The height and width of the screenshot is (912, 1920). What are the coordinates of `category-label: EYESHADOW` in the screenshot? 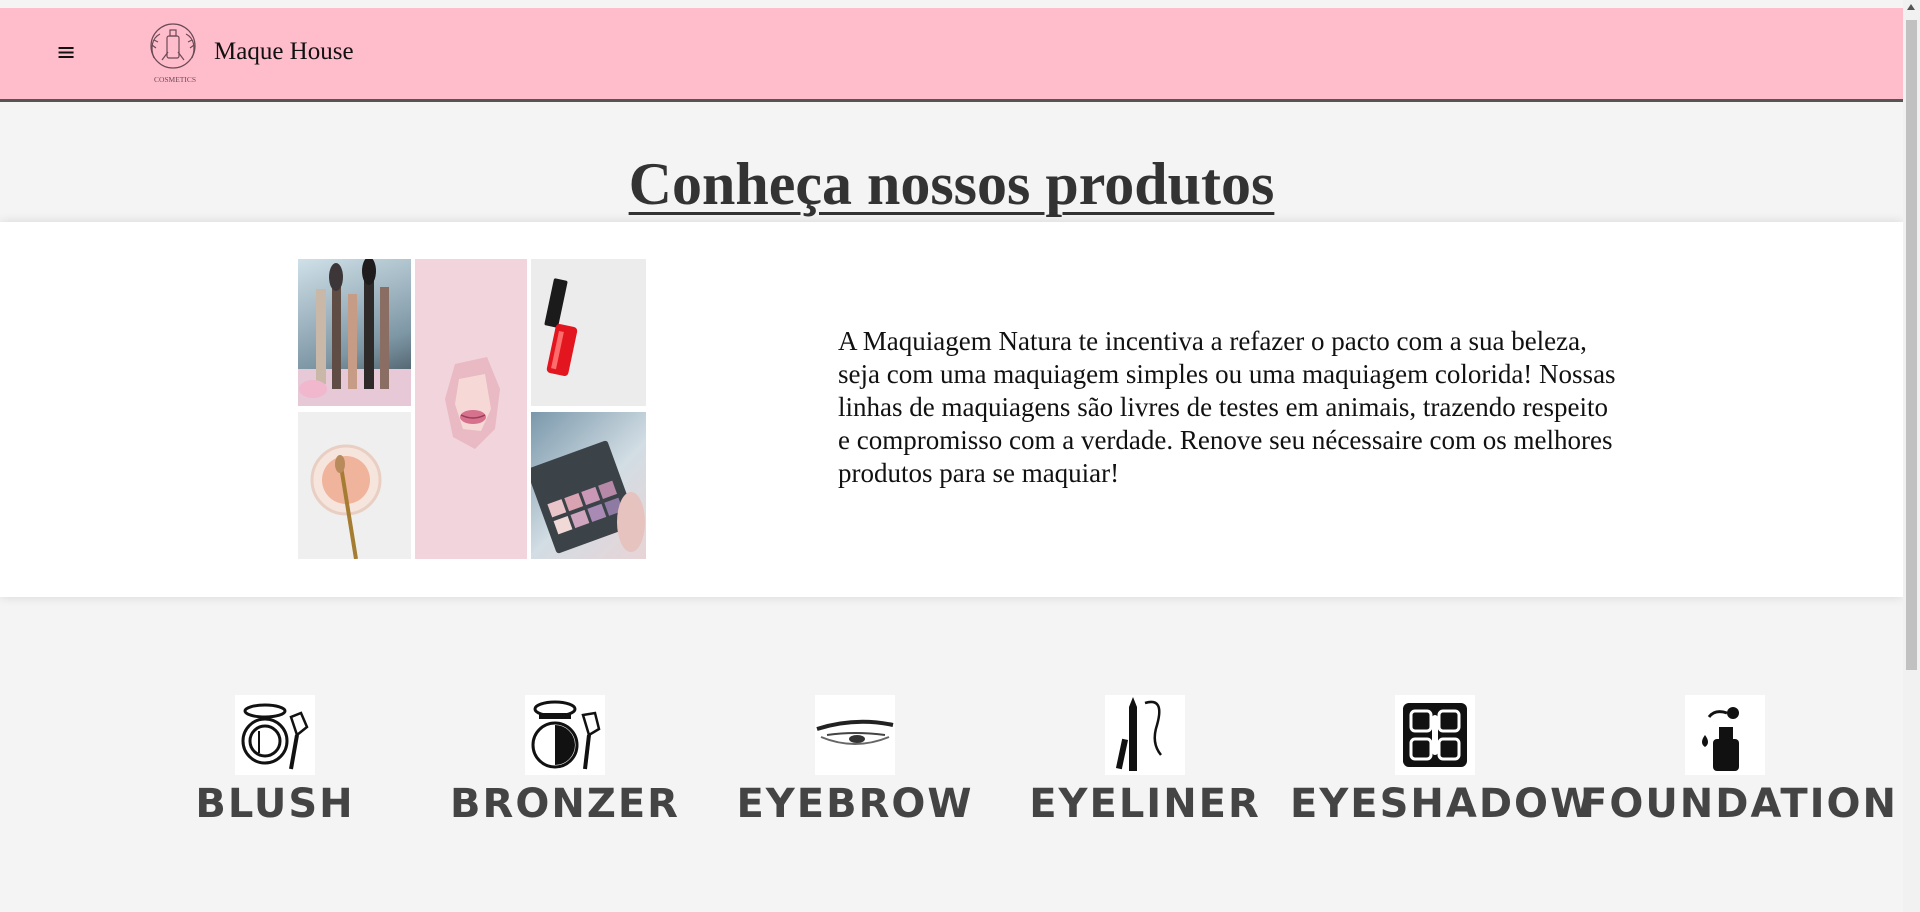 It's located at (1443, 804).